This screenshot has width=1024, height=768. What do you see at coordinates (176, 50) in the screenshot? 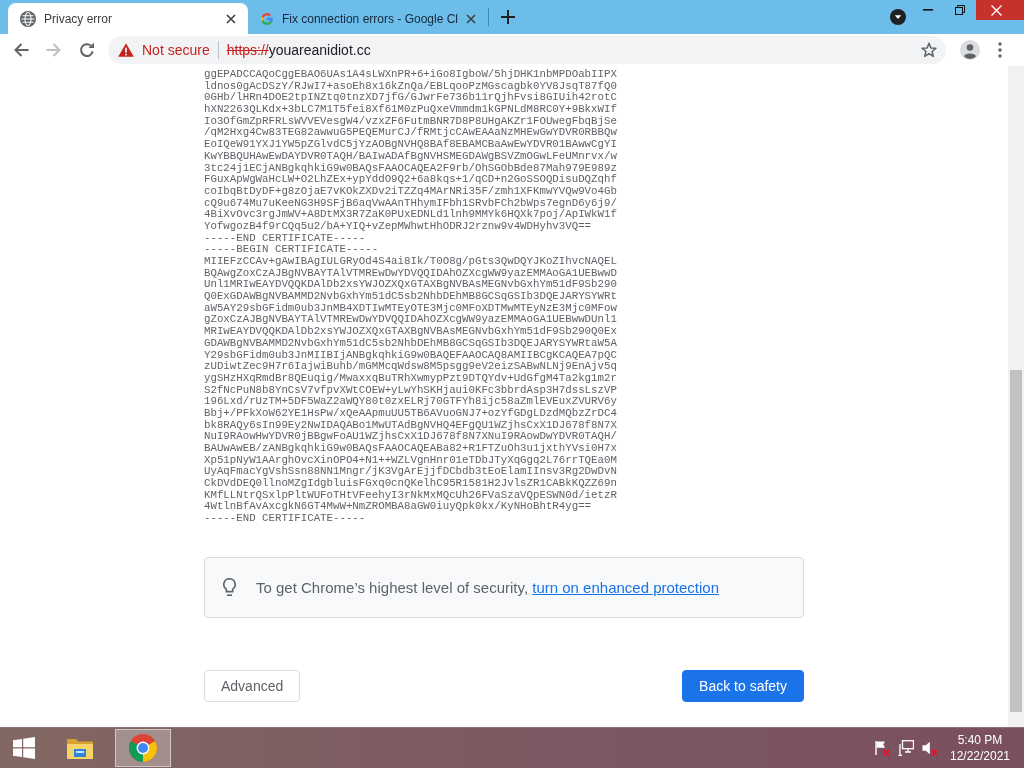
I see `security-status: Not secure` at bounding box center [176, 50].